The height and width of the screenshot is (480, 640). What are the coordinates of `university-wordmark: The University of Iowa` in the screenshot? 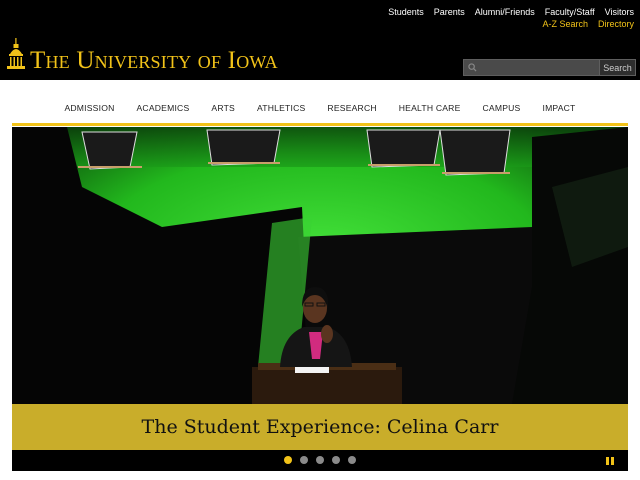 It's located at (154, 60).